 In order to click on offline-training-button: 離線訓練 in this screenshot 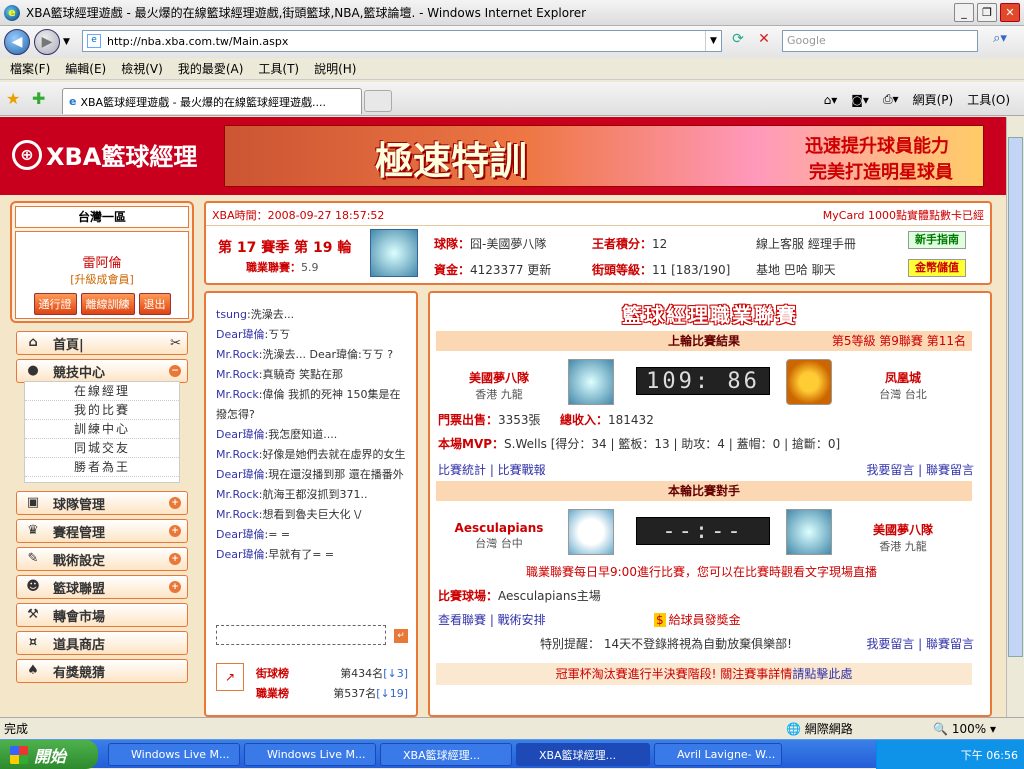, I will do `click(107, 304)`.